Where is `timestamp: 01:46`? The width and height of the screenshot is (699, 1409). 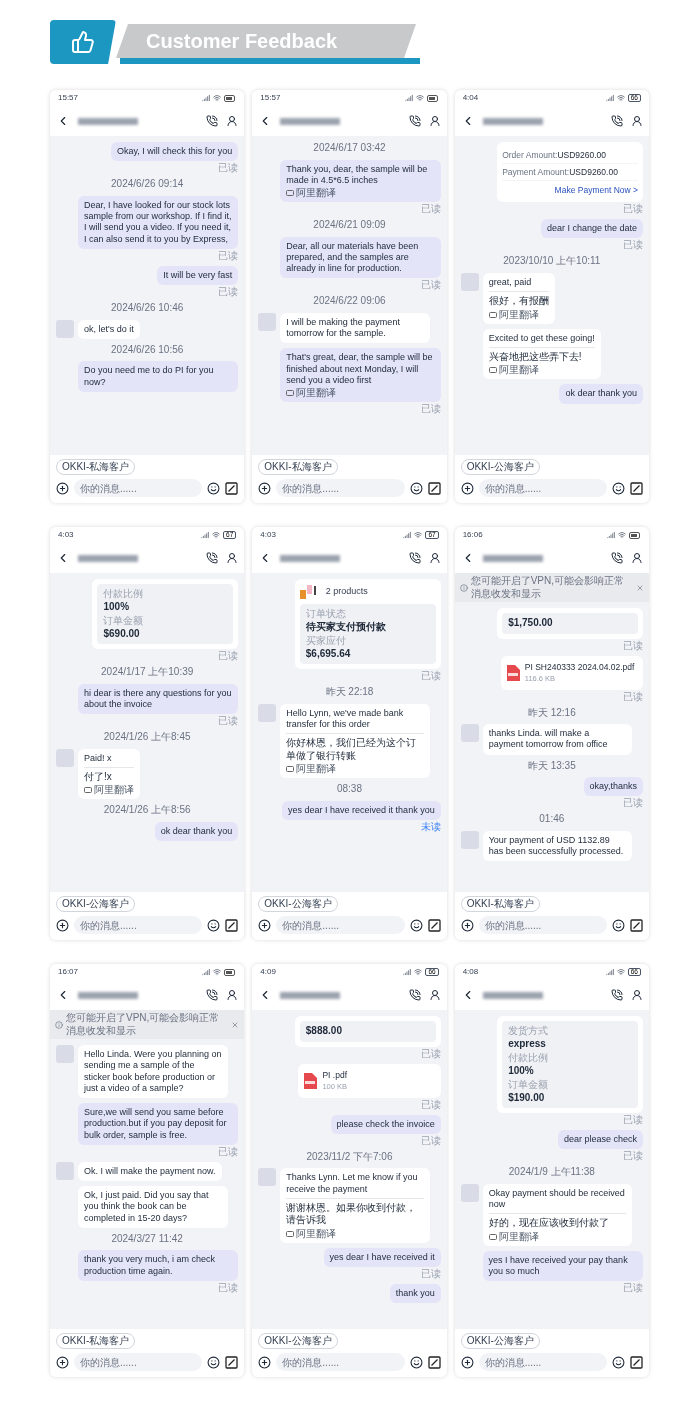 timestamp: 01:46 is located at coordinates (552, 819).